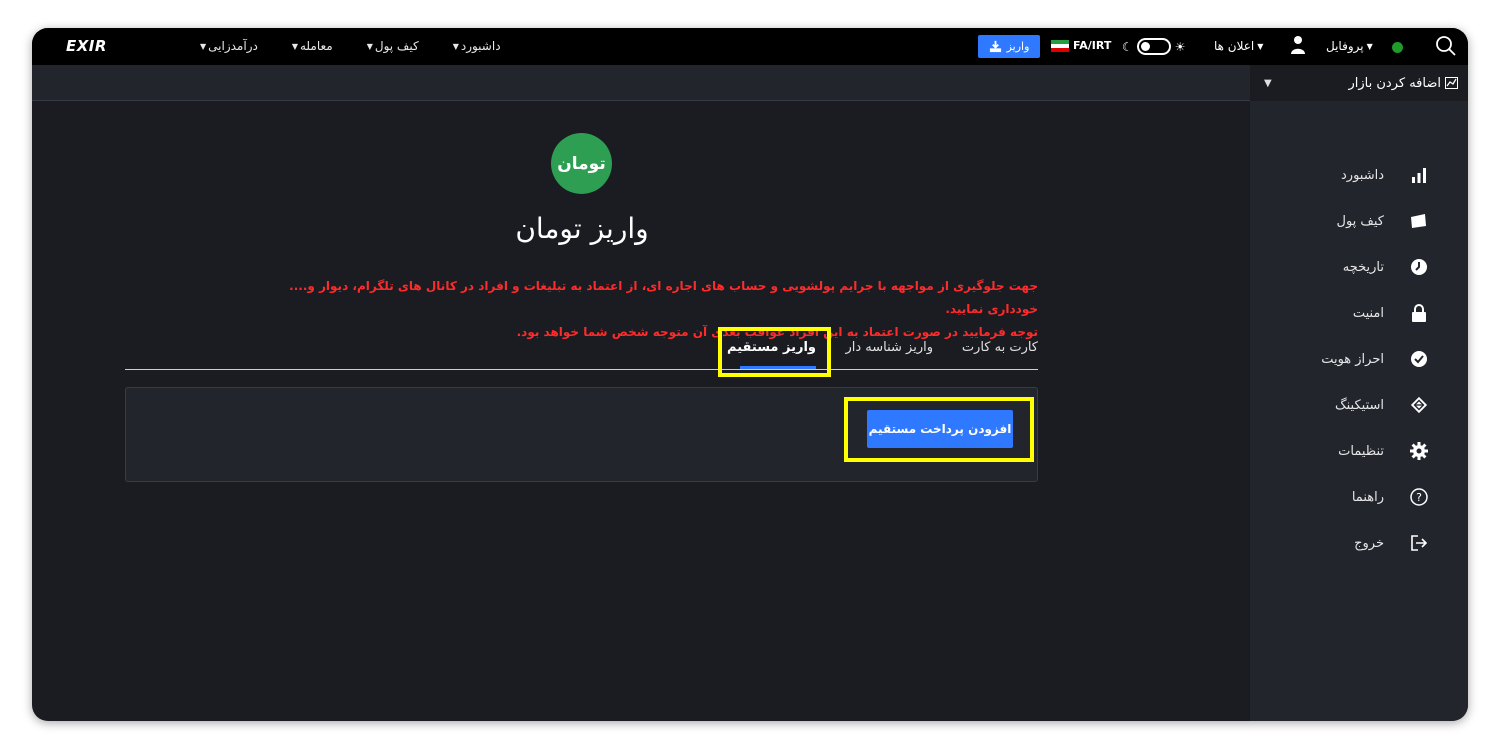  Describe the element at coordinates (1446, 46) in the screenshot. I see `search-icon` at that location.